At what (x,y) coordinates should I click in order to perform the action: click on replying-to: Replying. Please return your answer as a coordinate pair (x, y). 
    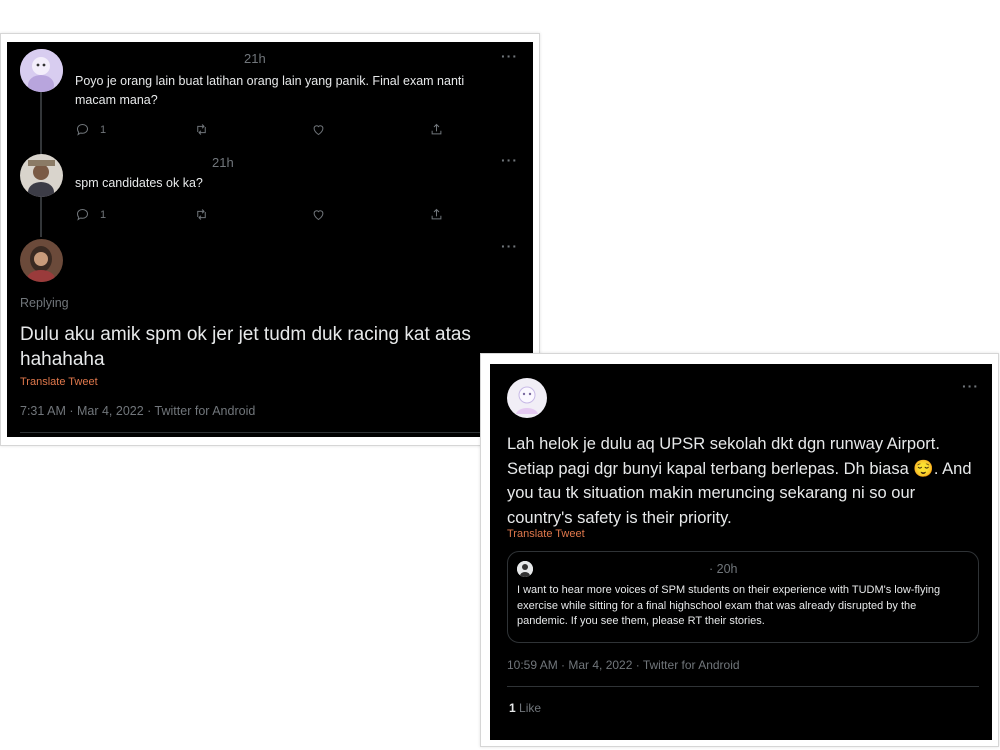
    Looking at the image, I should click on (44, 303).